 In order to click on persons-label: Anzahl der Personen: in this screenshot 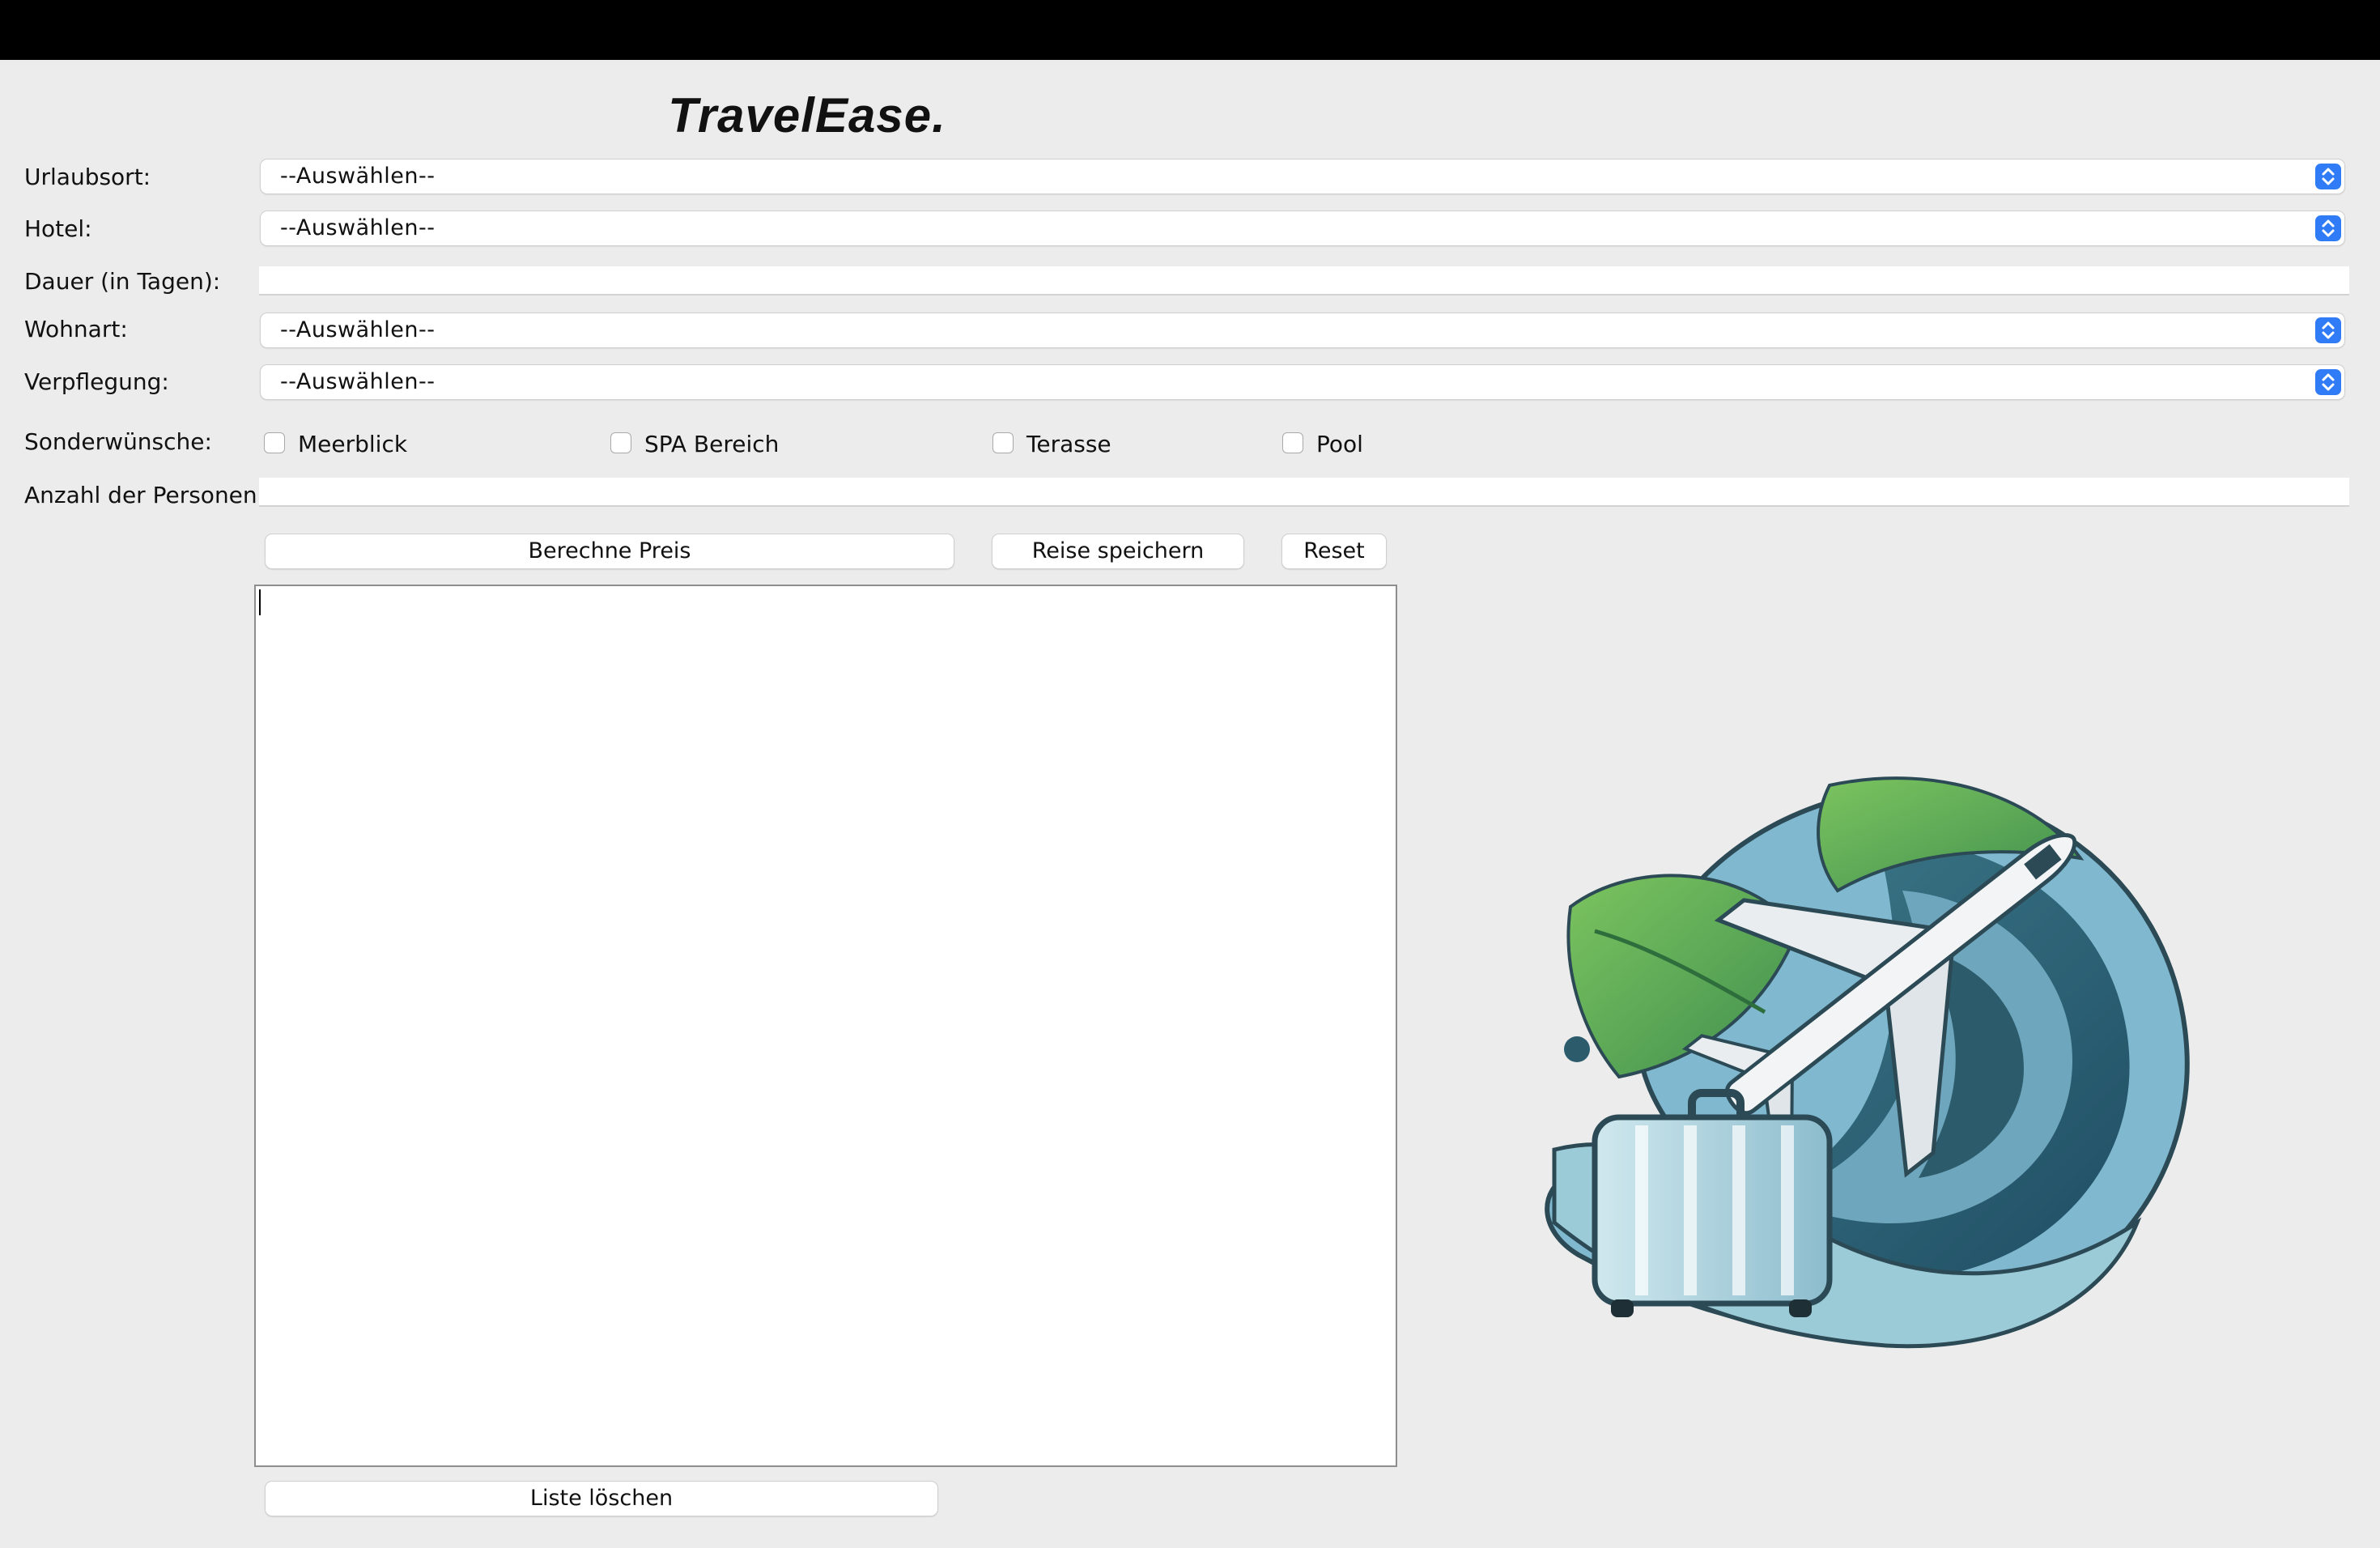, I will do `click(145, 495)`.